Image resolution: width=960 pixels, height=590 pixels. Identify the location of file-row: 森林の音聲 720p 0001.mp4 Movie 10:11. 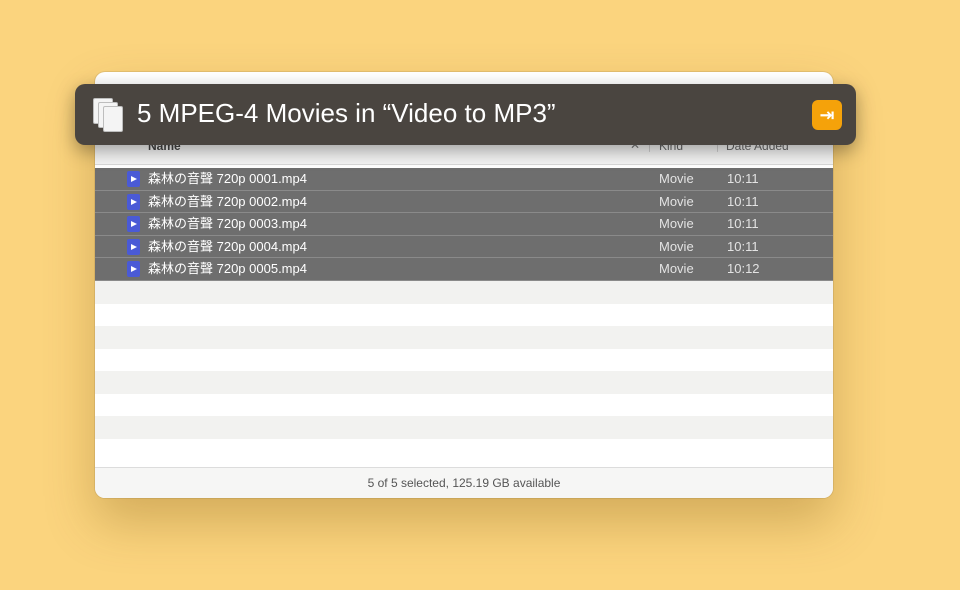
(464, 179).